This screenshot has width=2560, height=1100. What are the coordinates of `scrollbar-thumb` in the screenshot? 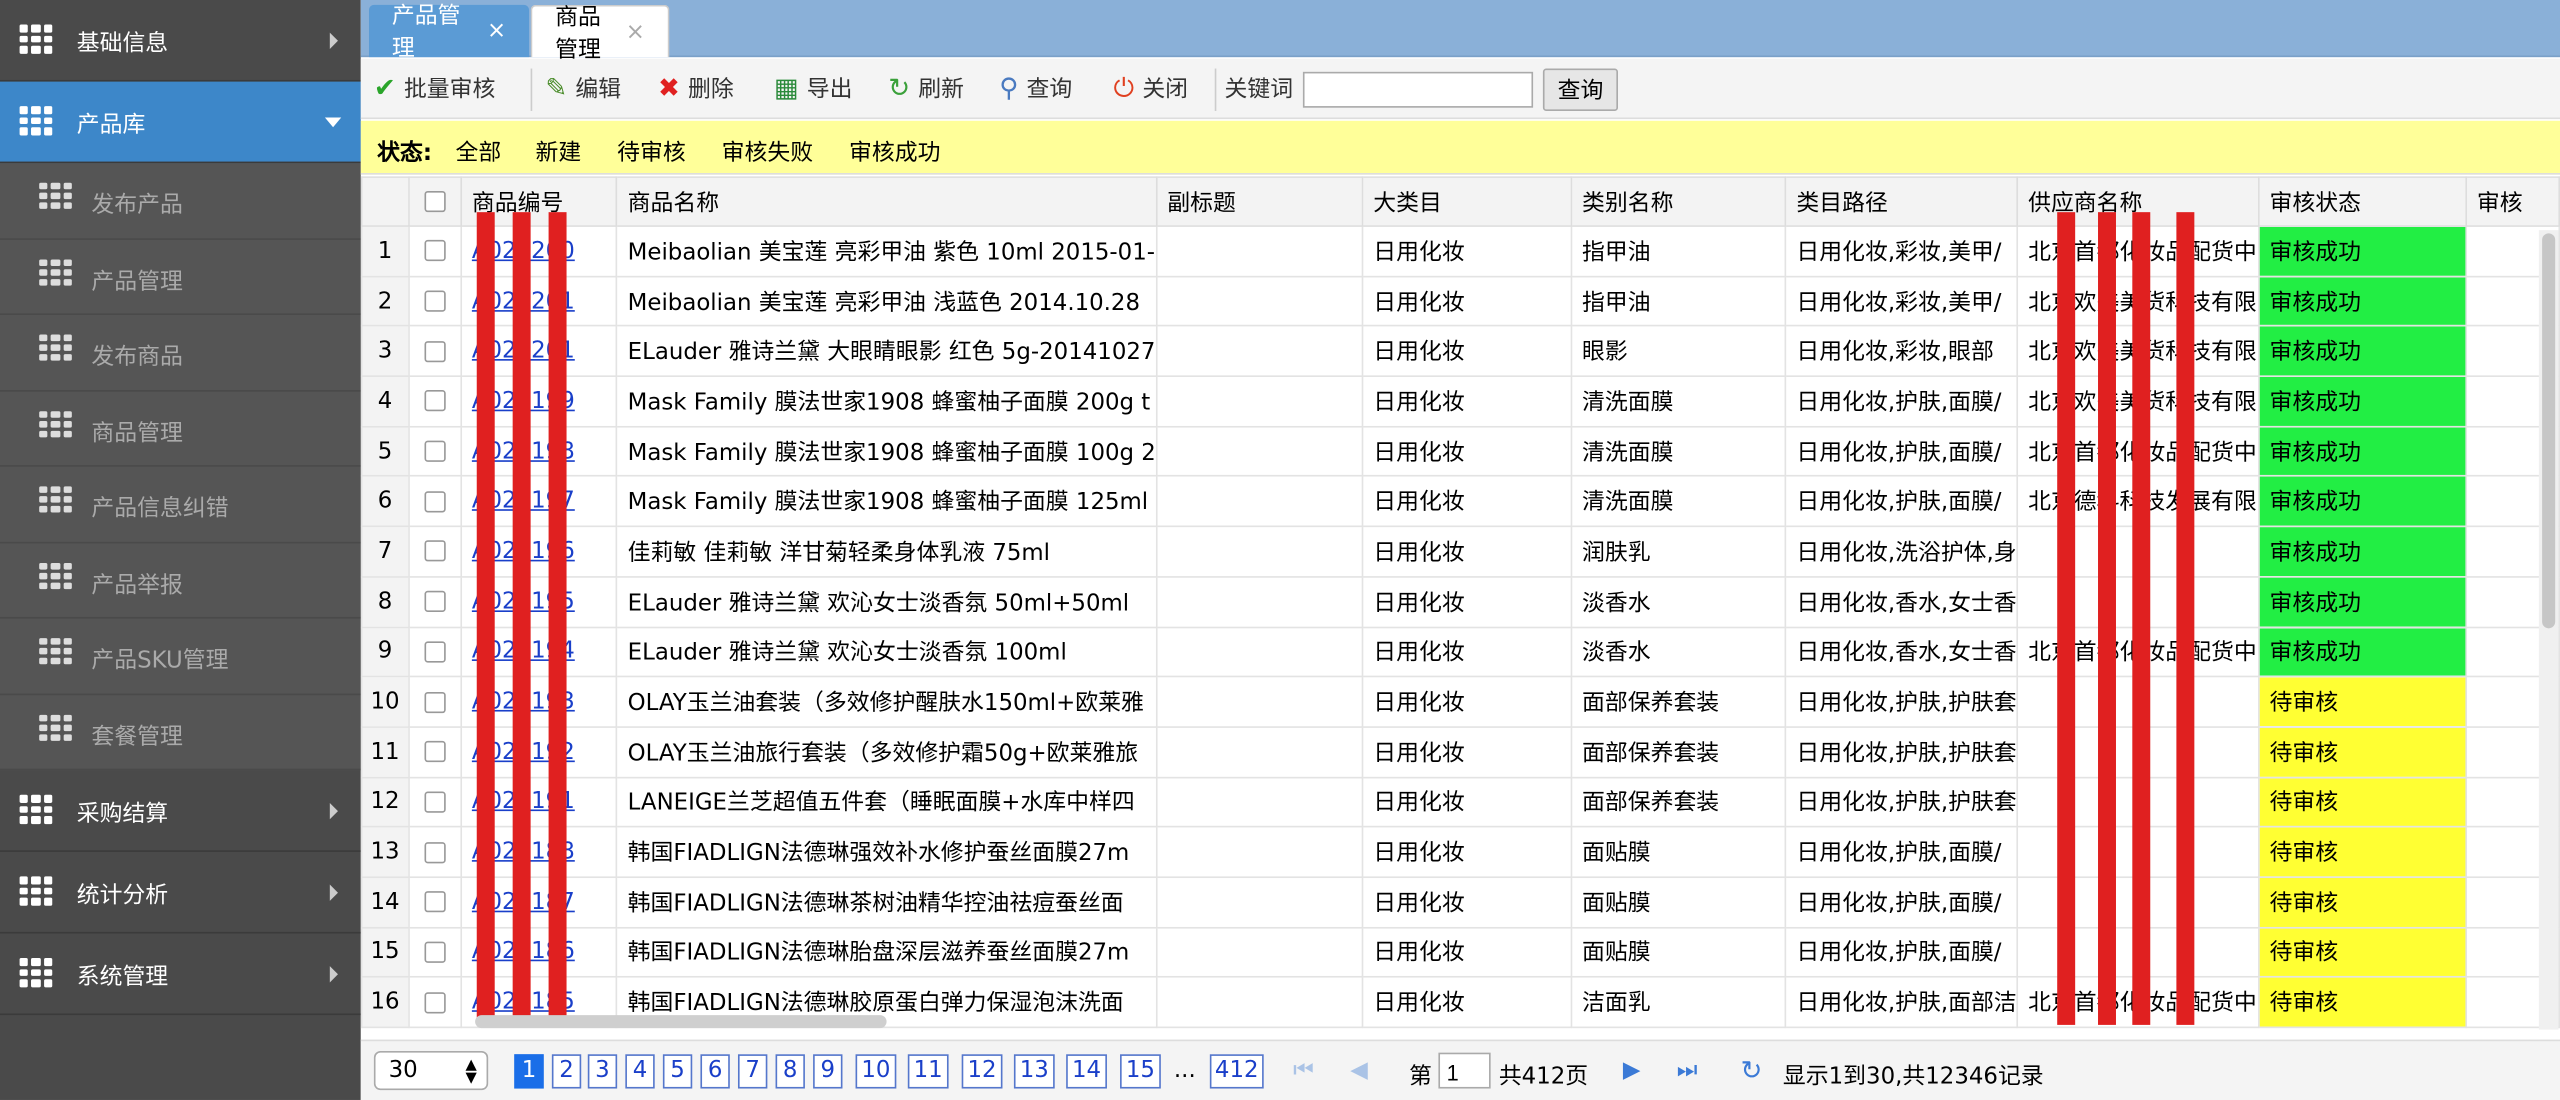 It's located at (2549, 431).